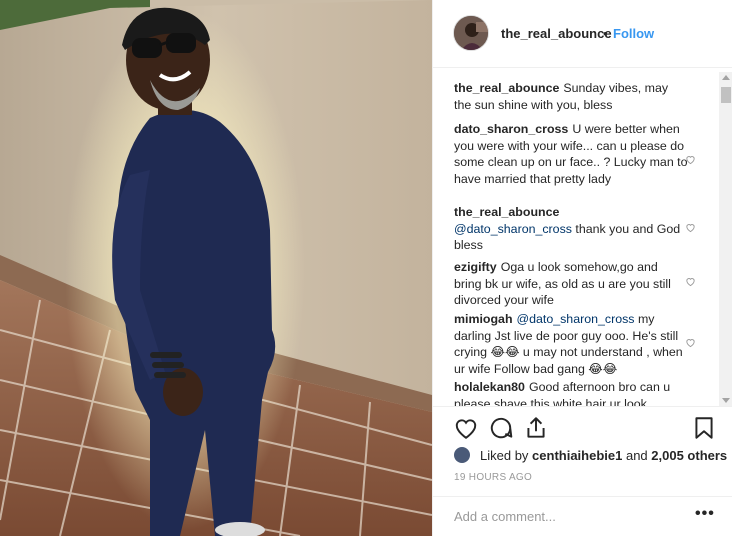 The height and width of the screenshot is (536, 732). What do you see at coordinates (475, 267) in the screenshot?
I see `comment-username: ezigifty` at bounding box center [475, 267].